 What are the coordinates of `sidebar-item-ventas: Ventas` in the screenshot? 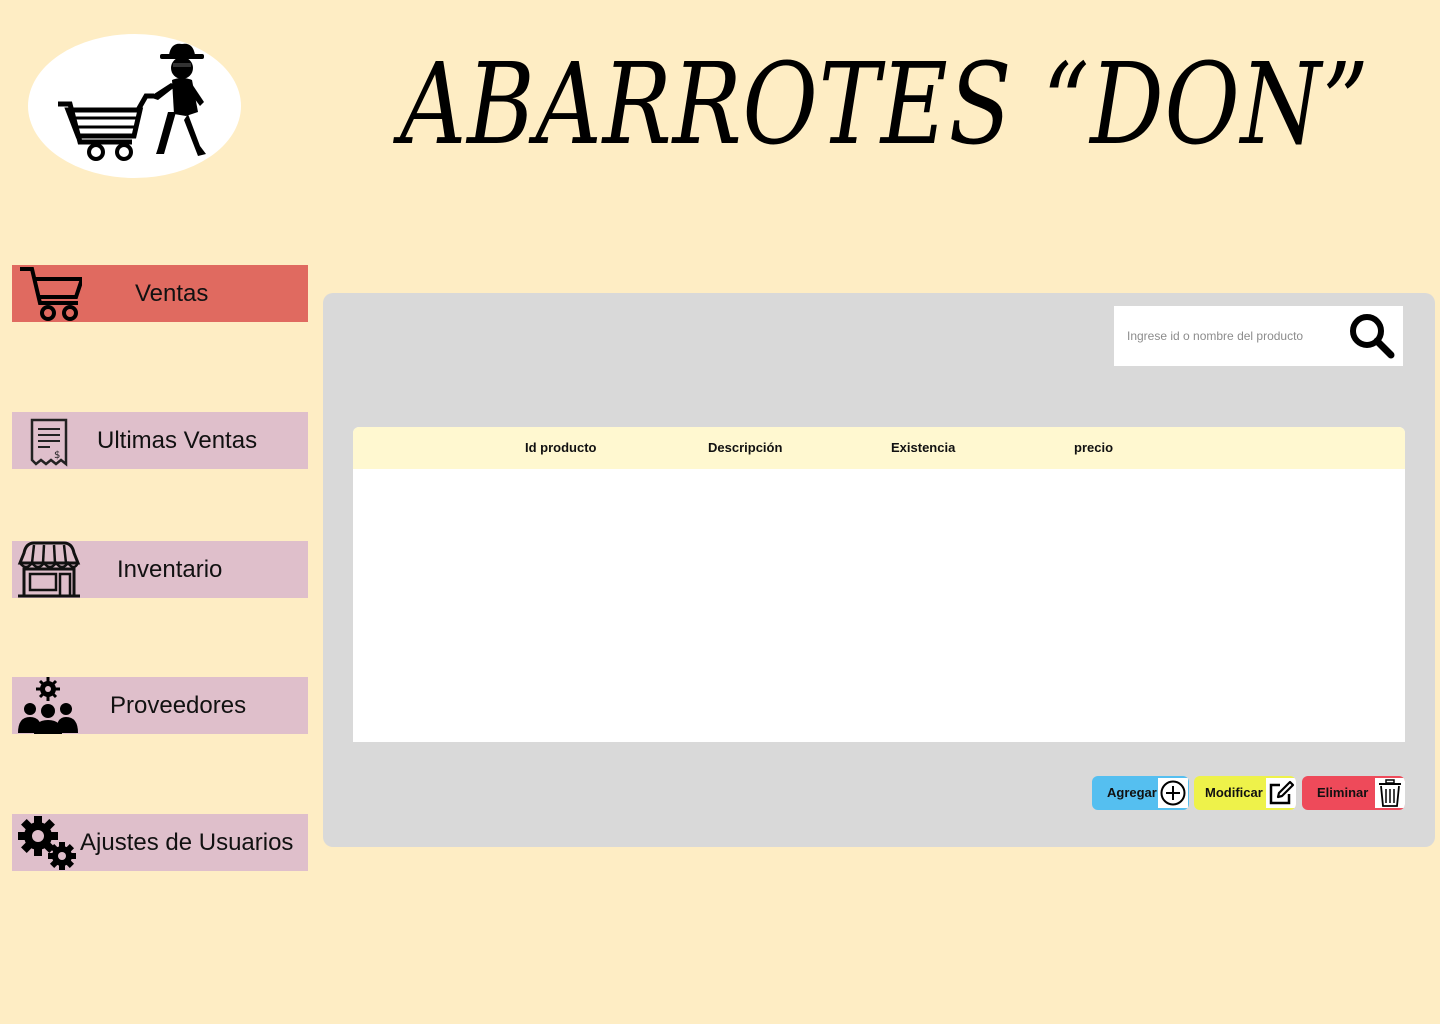 It's located at (160, 293).